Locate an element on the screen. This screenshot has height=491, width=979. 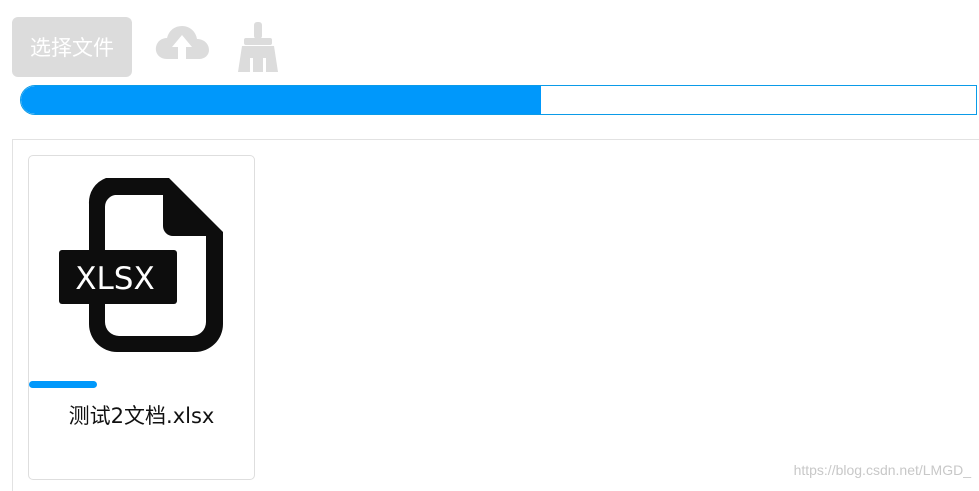
overall-progress-bar is located at coordinates (498, 100).